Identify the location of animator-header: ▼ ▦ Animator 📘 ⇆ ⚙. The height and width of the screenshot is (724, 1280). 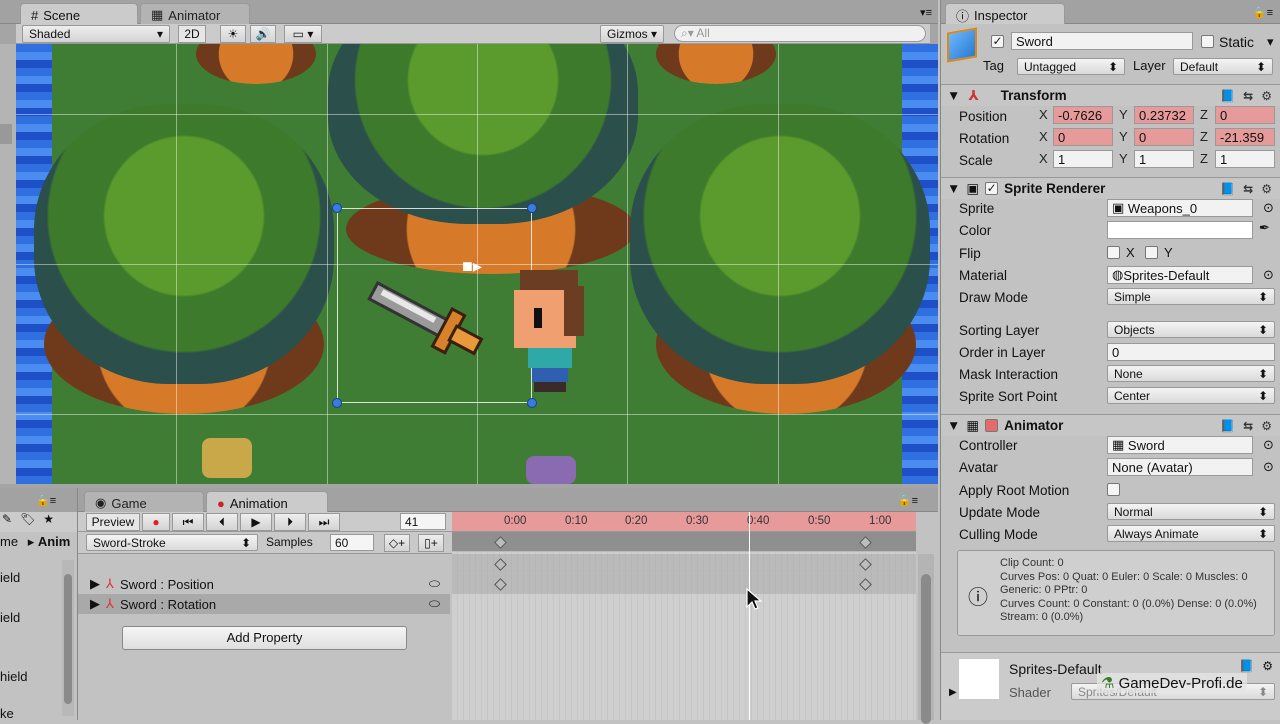
(1110, 425).